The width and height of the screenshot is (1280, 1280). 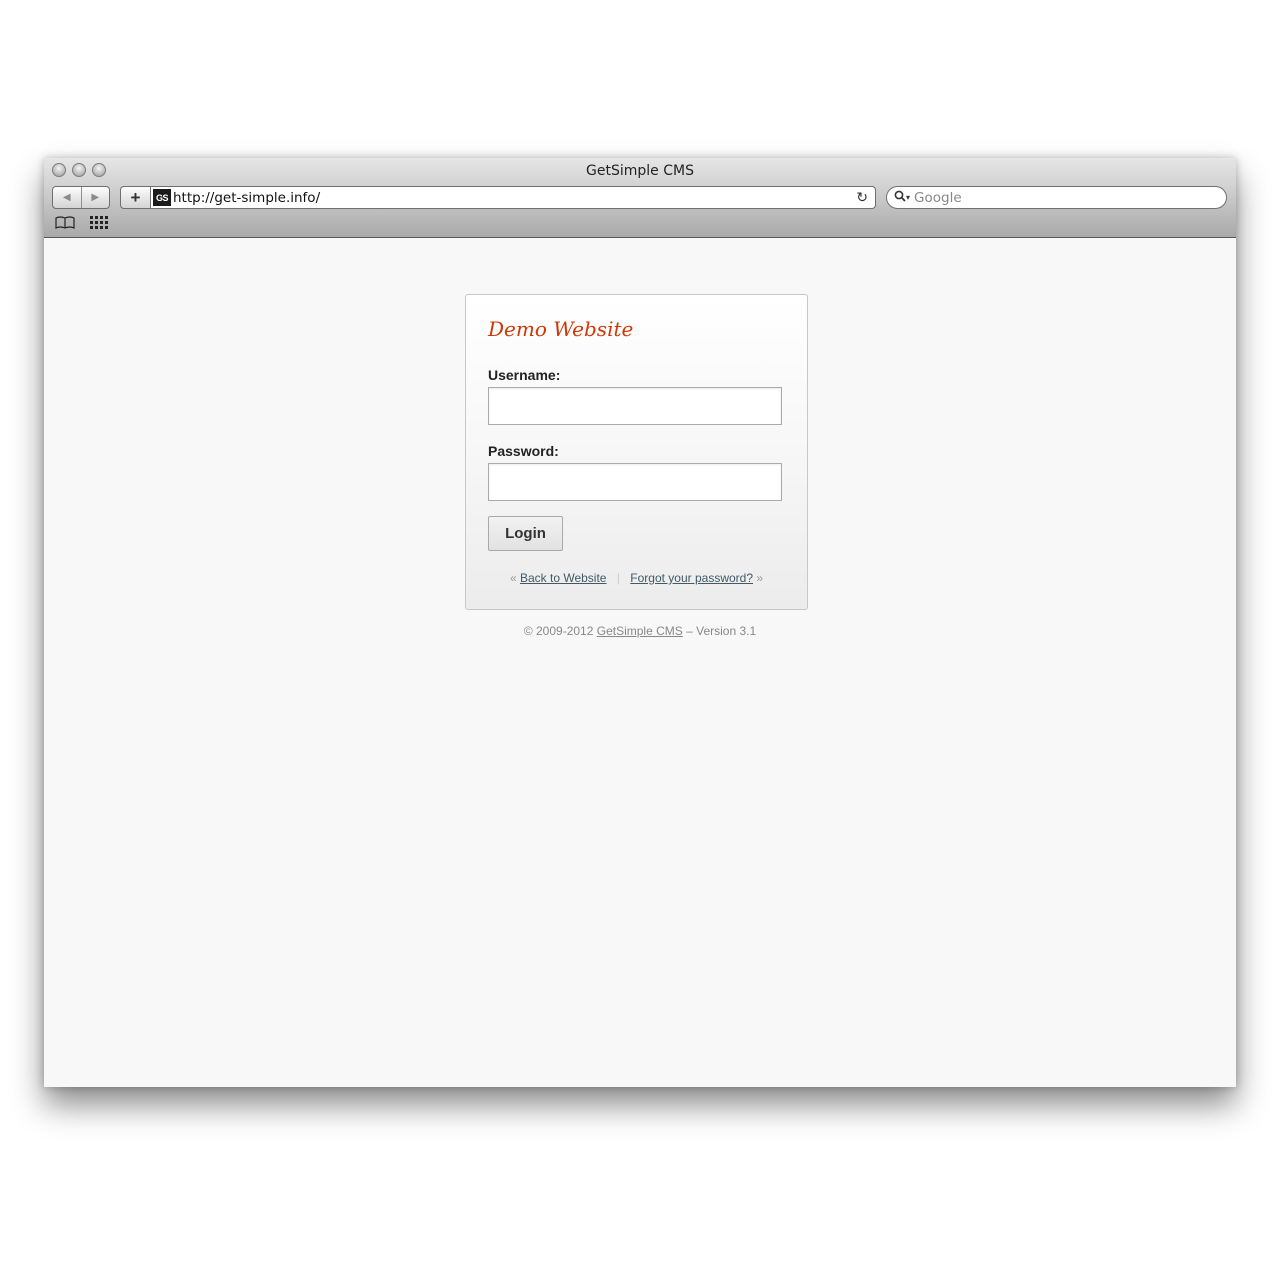 I want to click on search-input, so click(x=1054, y=197).